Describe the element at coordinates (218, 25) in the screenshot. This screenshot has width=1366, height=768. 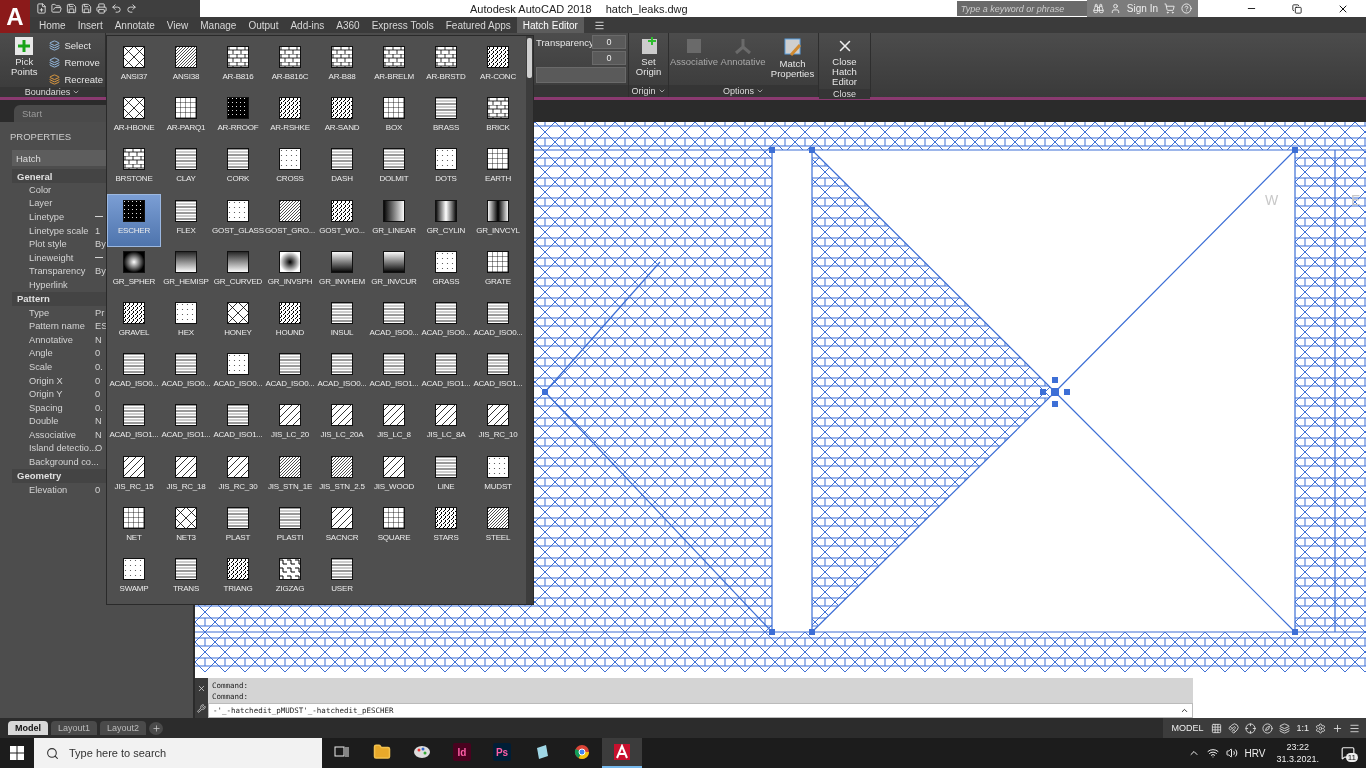
I see `ribbon-tab: Manage` at that location.